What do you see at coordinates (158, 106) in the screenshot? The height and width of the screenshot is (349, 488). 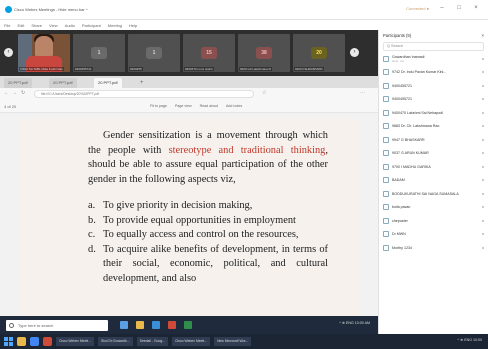 I see `fit-page-button: Fit to page` at bounding box center [158, 106].